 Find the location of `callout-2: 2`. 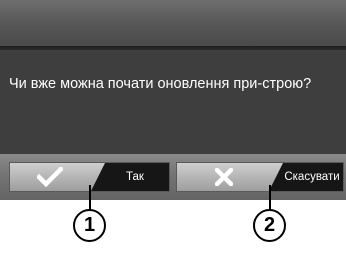

callout-2: 2 is located at coordinates (269, 225).